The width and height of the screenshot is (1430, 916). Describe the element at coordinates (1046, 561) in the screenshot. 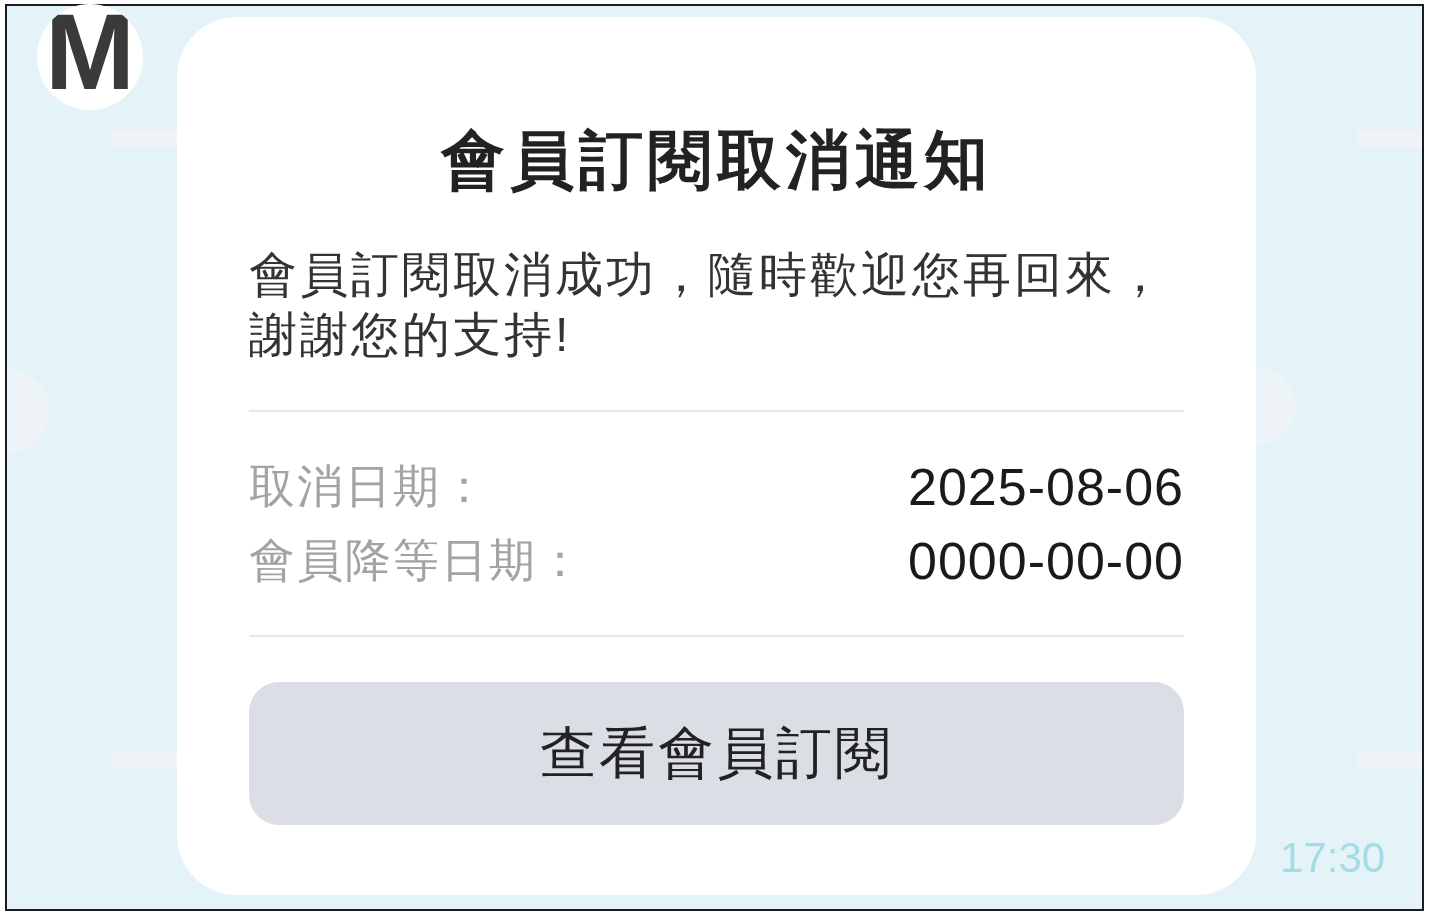

I see `detail-value: 0000-00-00` at that location.